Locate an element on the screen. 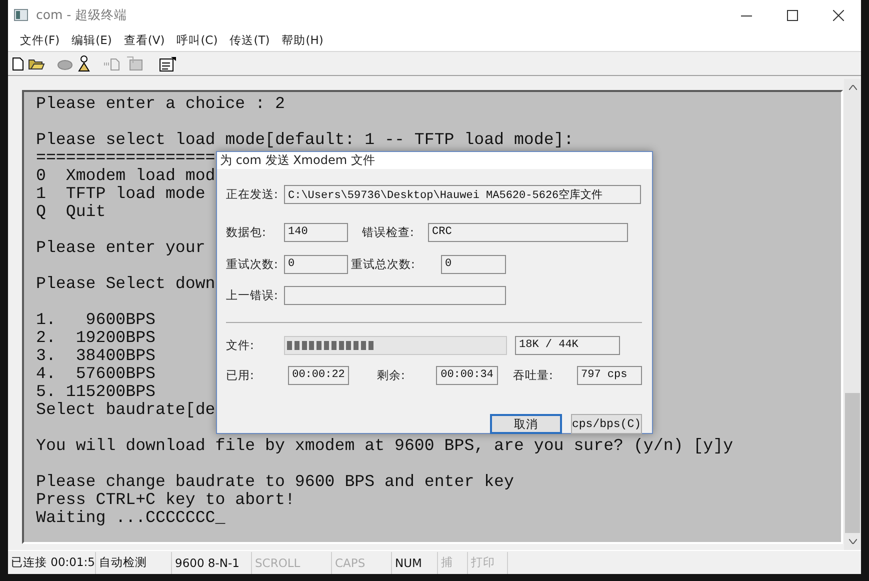 This screenshot has height=581, width=869. menu-item: 帮助(H) is located at coordinates (302, 40).